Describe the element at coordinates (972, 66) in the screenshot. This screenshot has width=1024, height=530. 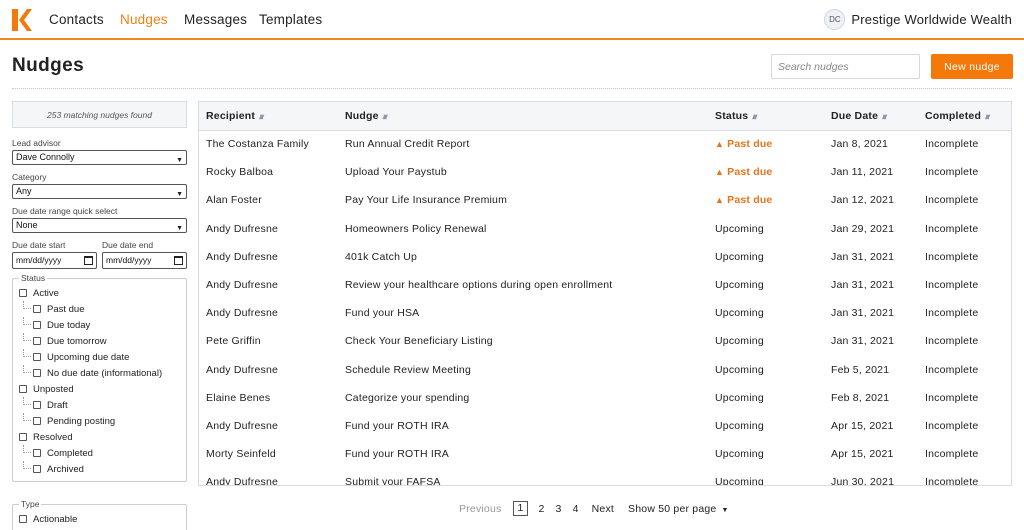
I see `new-nudge-button: New nudge` at that location.